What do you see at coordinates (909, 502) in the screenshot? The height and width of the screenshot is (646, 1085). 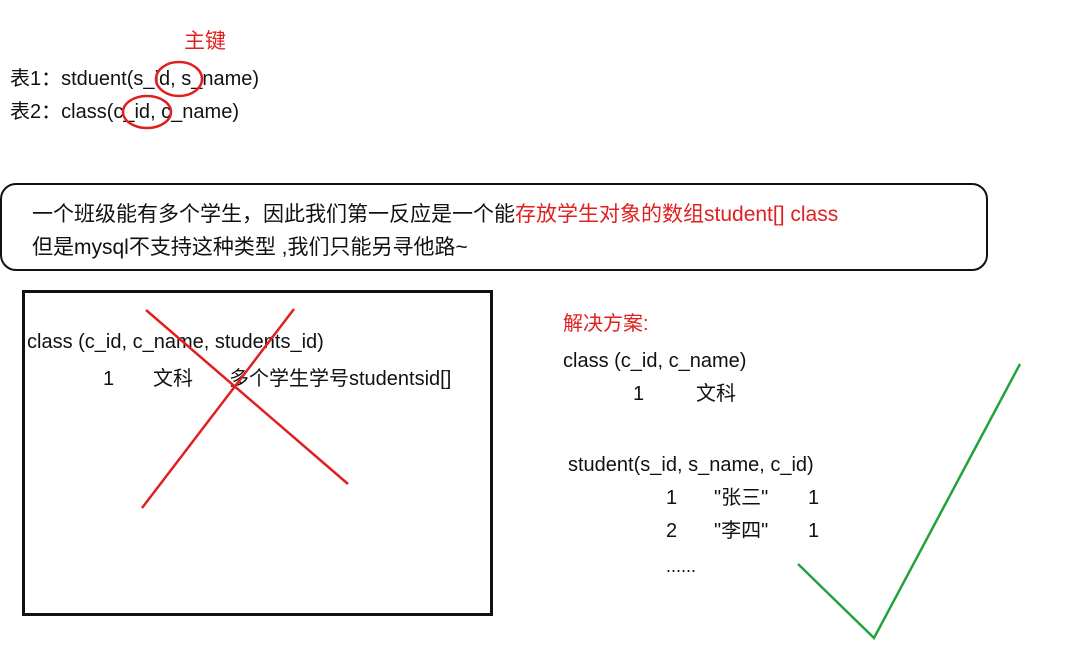 I see `check-mark` at bounding box center [909, 502].